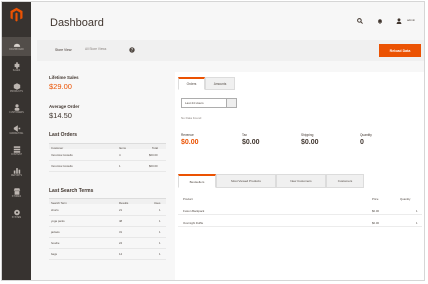 The image size is (428, 284). I want to click on nav-item-sales: SALES, so click(16, 67).